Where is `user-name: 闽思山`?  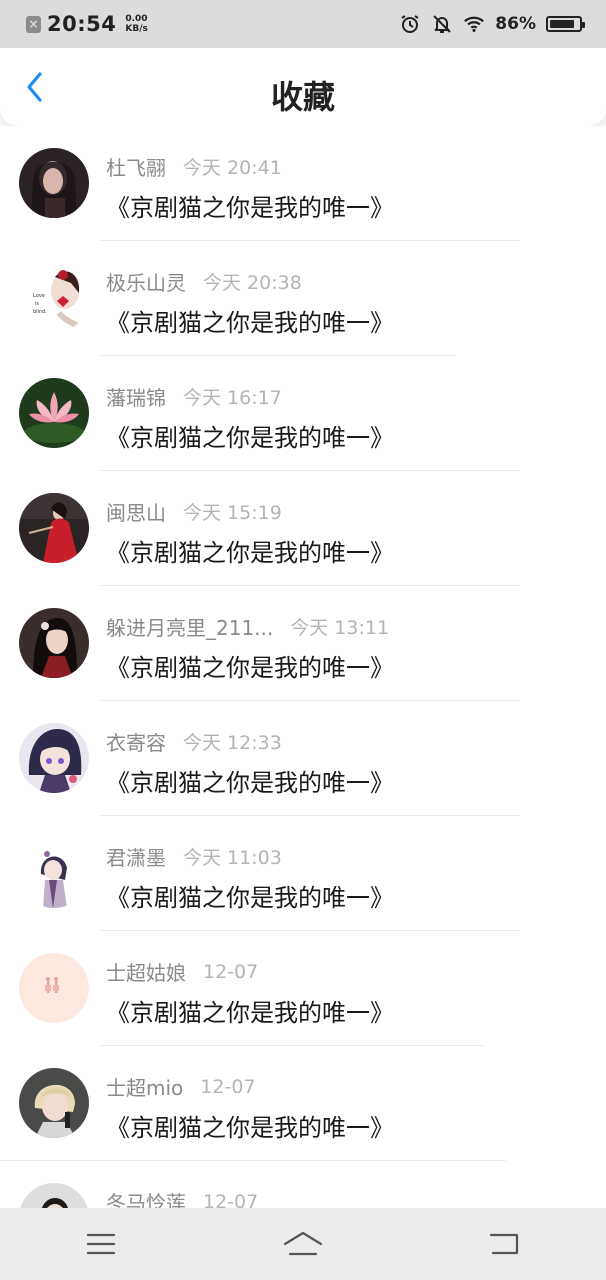 user-name: 闽思山 is located at coordinates (136, 511).